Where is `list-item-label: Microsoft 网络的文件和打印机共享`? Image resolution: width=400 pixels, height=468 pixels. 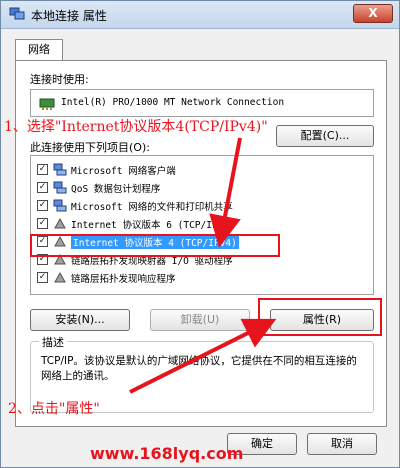 list-item-label: Microsoft 网络的文件和打印机共享 is located at coordinates (152, 207).